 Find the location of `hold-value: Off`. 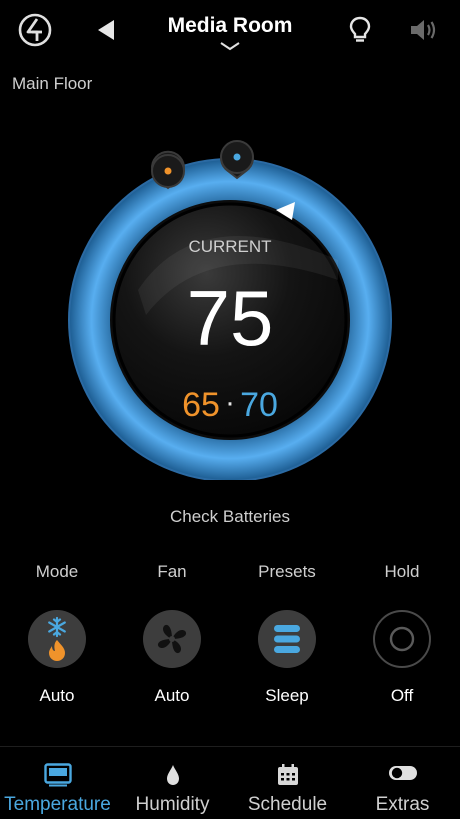

hold-value: Off is located at coordinates (402, 695).